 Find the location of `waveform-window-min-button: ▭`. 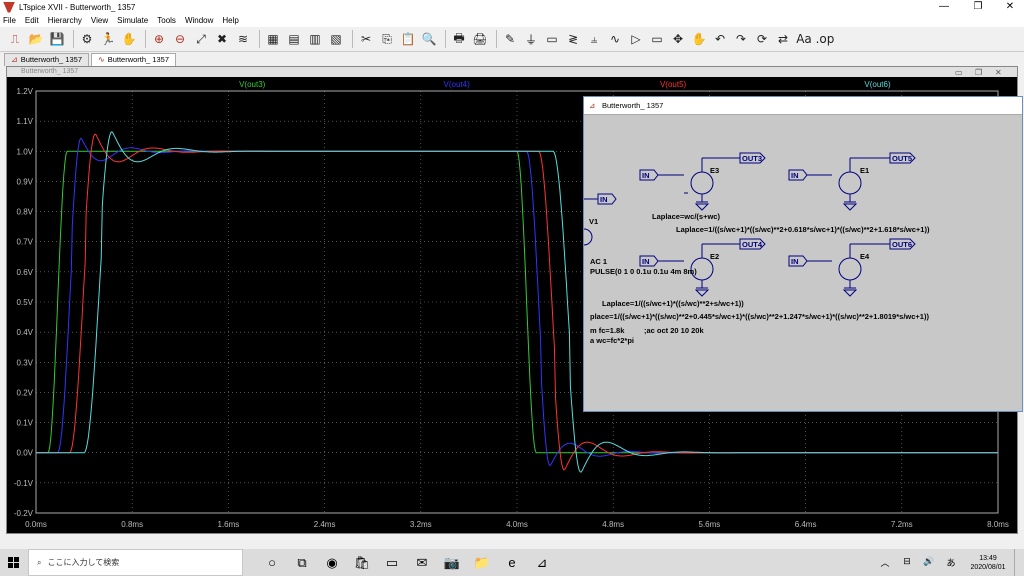

waveform-window-min-button: ▭ is located at coordinates (959, 72).